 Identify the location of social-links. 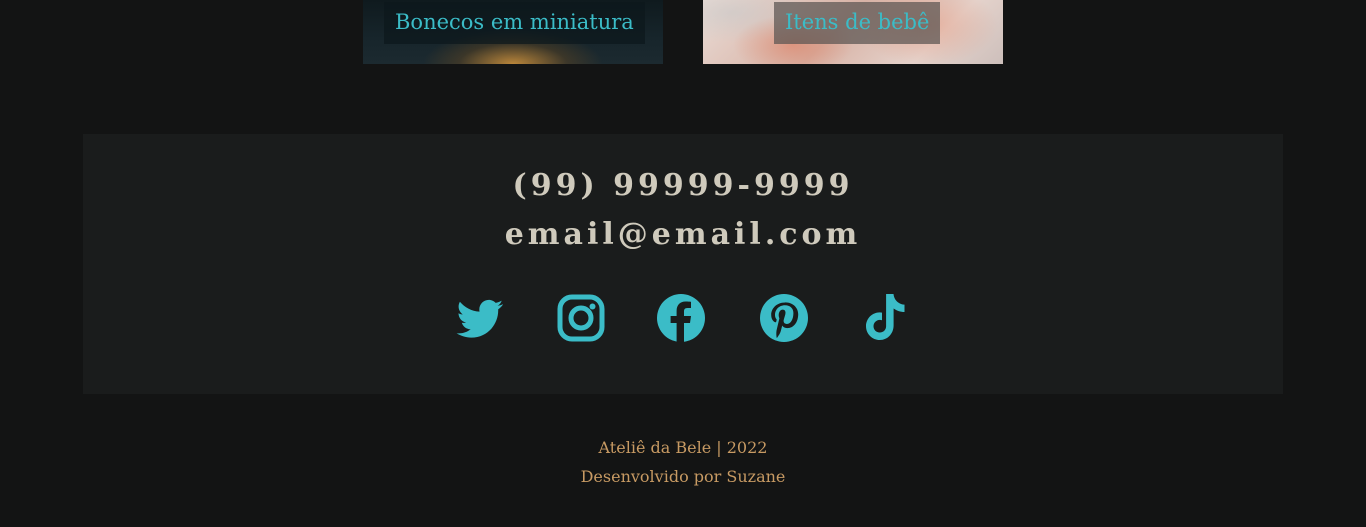
(683, 318).